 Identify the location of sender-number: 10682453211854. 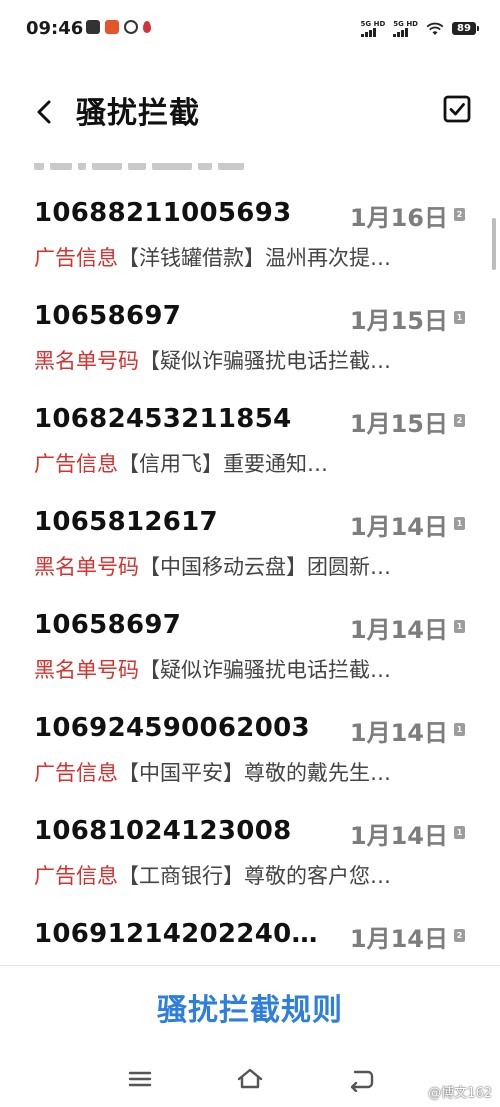
(163, 419).